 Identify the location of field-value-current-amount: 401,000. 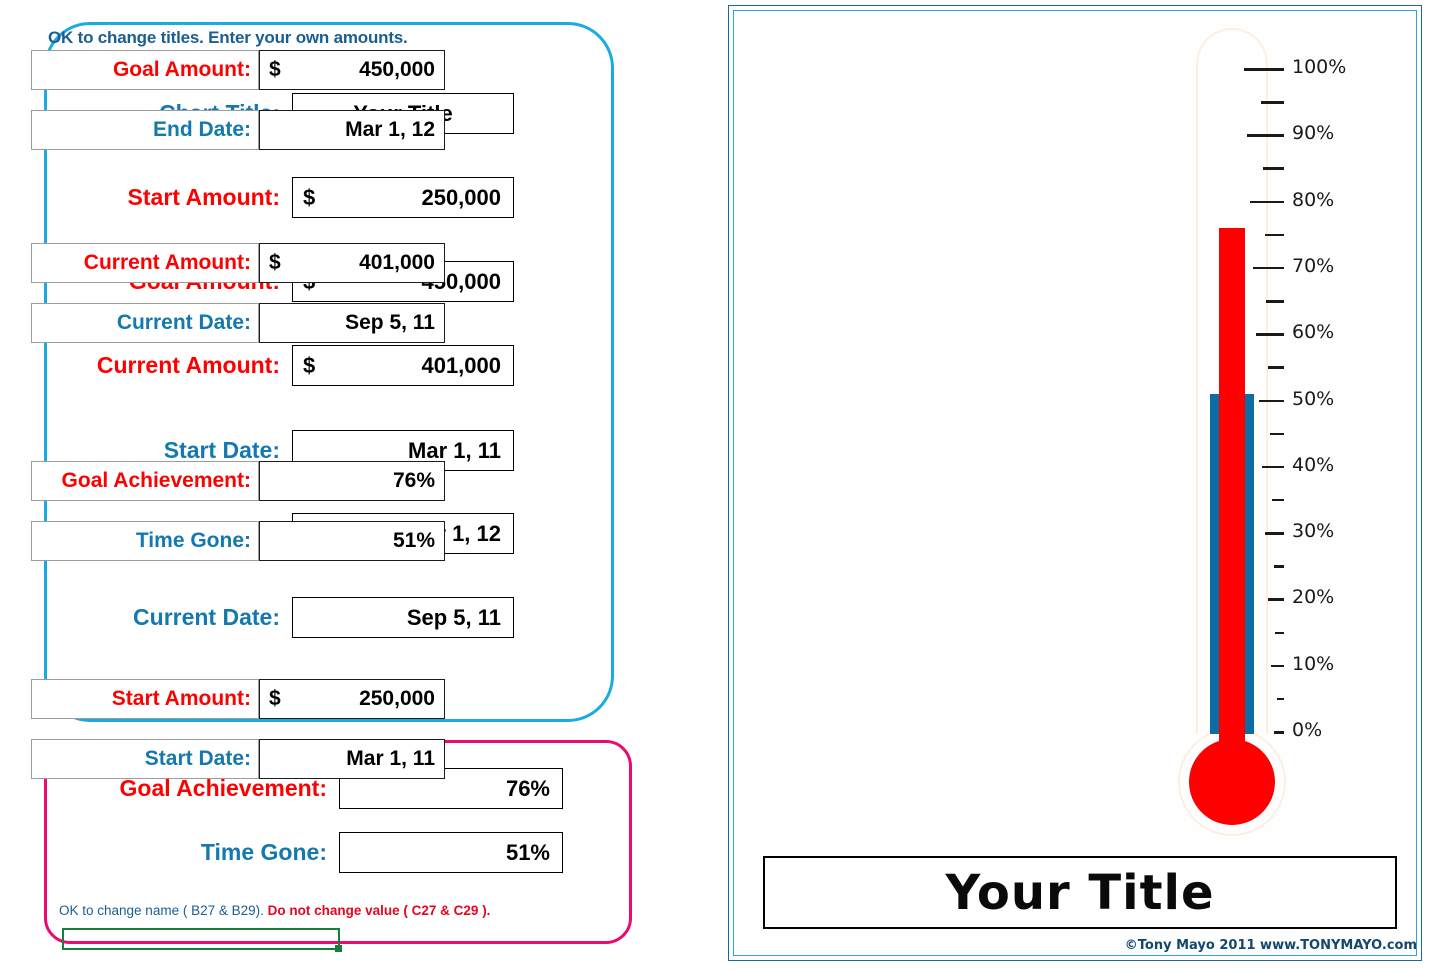
(461, 365).